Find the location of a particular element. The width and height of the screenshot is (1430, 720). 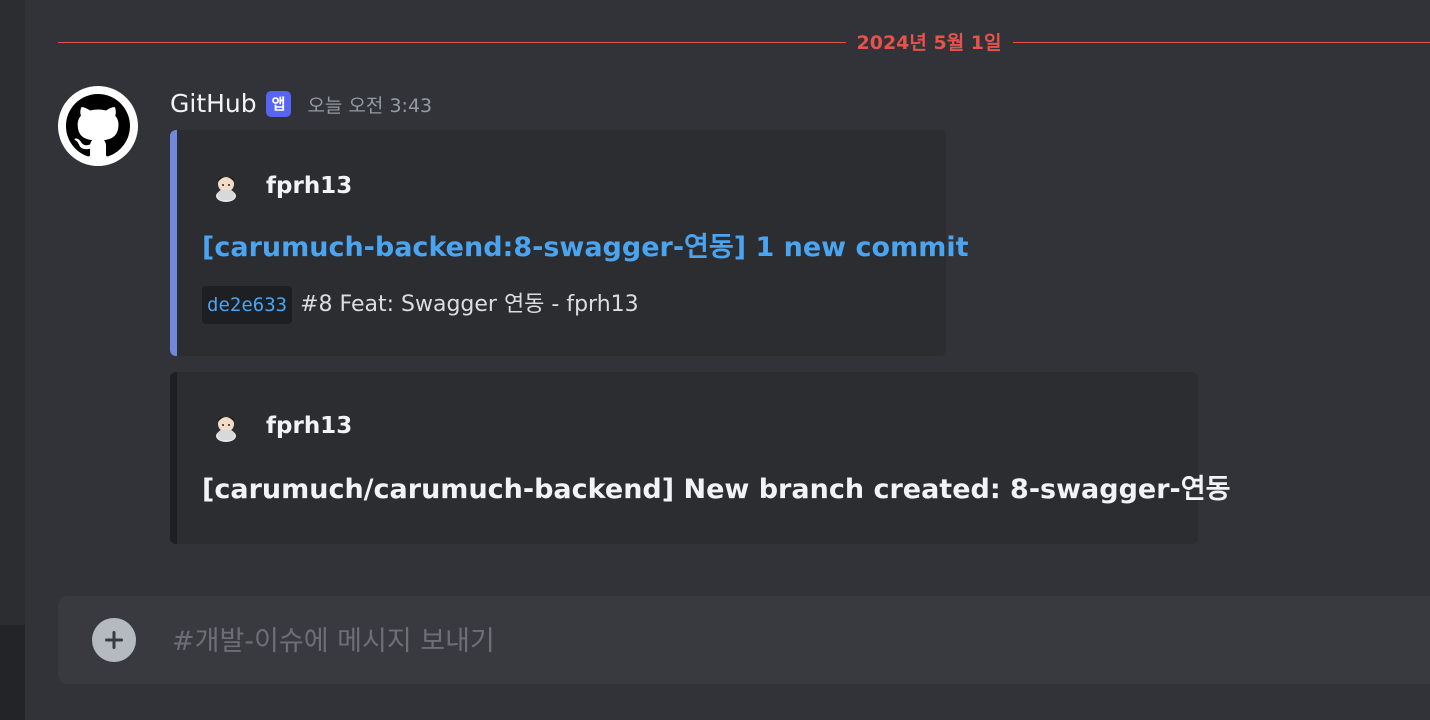

github-octocat-icon is located at coordinates (98, 125).